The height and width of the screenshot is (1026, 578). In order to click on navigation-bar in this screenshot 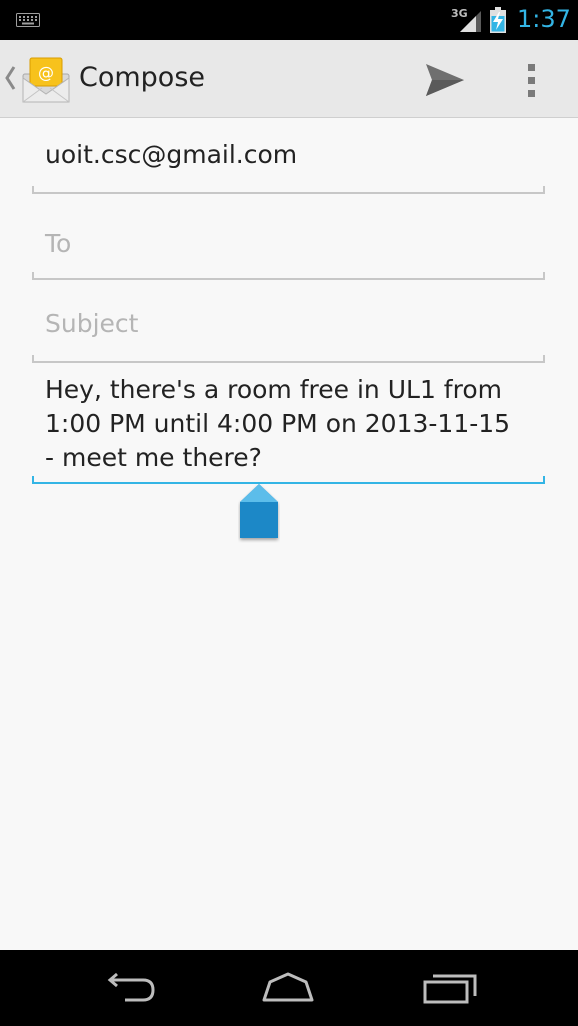, I will do `click(289, 988)`.